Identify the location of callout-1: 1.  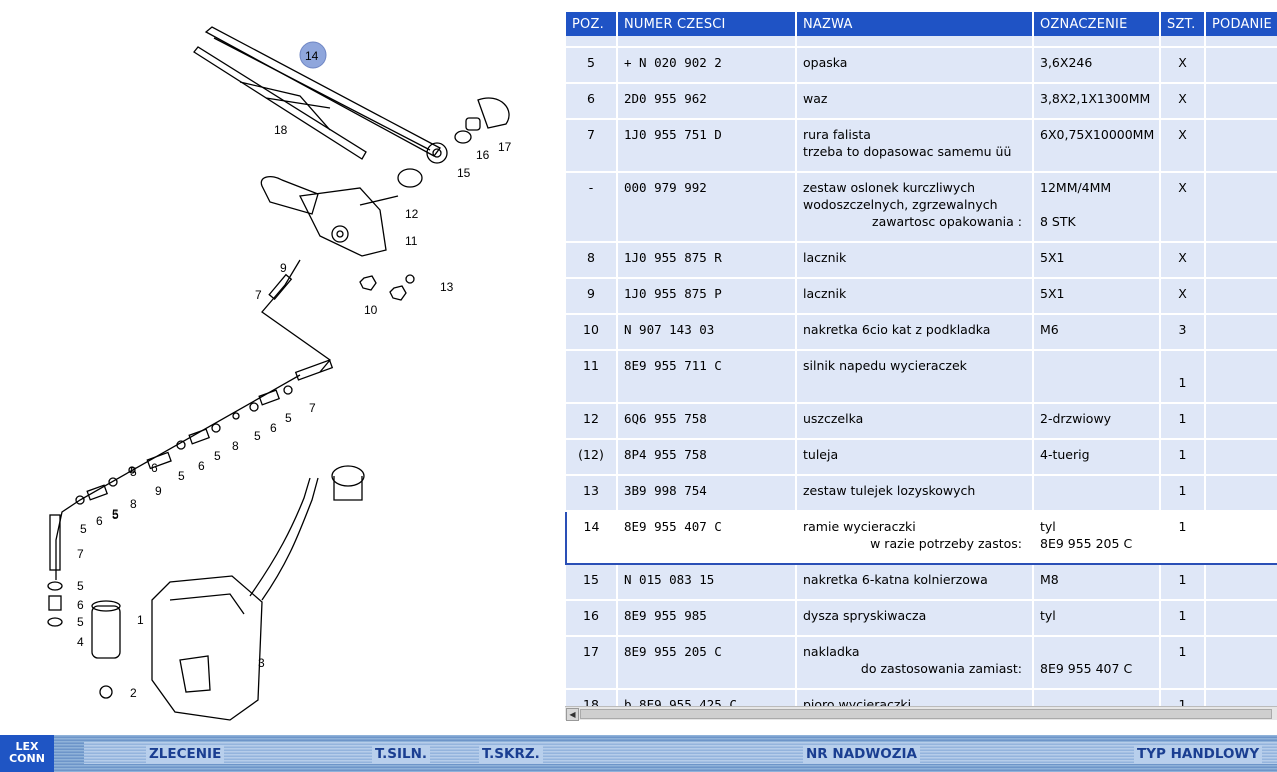
(140, 620).